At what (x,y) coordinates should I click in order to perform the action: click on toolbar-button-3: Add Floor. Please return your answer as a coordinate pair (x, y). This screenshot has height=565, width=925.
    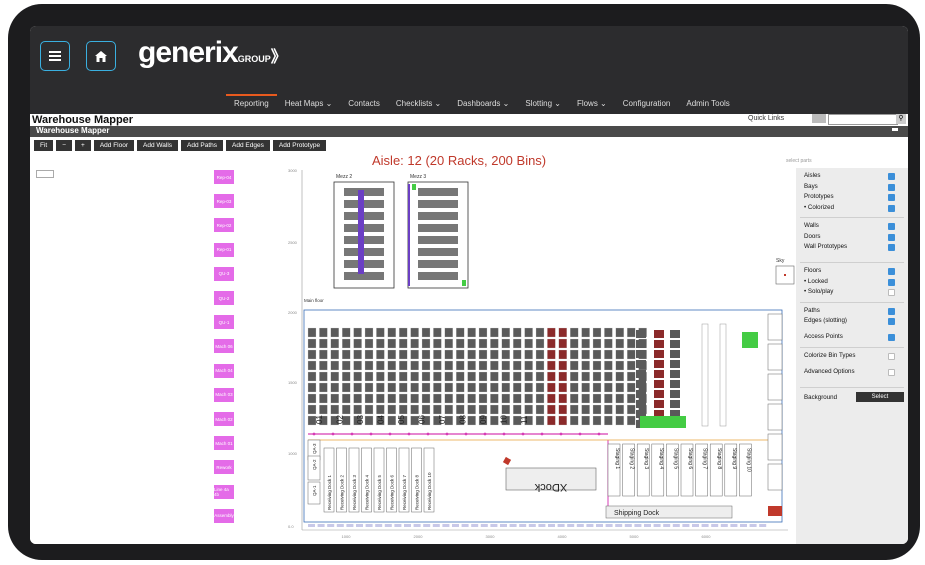
    Looking at the image, I should click on (114, 145).